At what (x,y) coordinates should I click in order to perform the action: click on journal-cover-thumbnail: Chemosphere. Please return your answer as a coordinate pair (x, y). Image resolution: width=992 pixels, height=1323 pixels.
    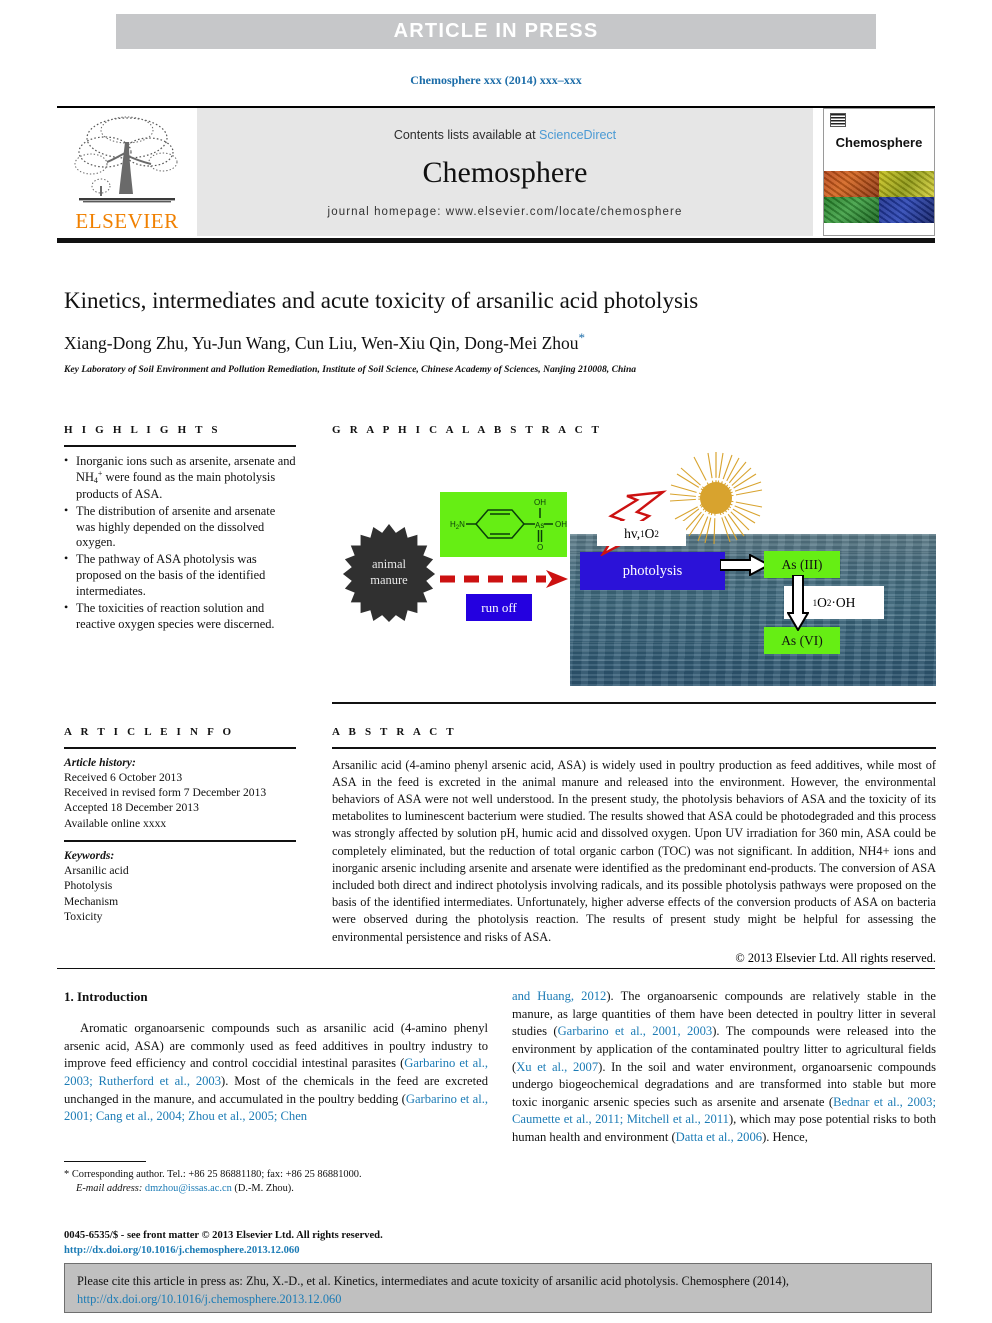
    Looking at the image, I should click on (879, 172).